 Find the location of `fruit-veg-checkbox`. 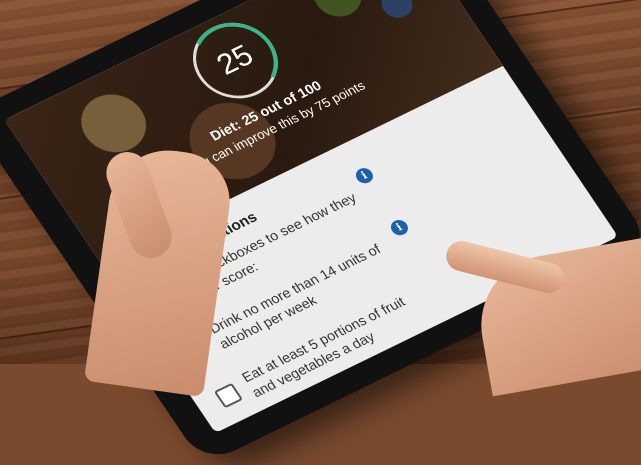

fruit-veg-checkbox is located at coordinates (228, 395).